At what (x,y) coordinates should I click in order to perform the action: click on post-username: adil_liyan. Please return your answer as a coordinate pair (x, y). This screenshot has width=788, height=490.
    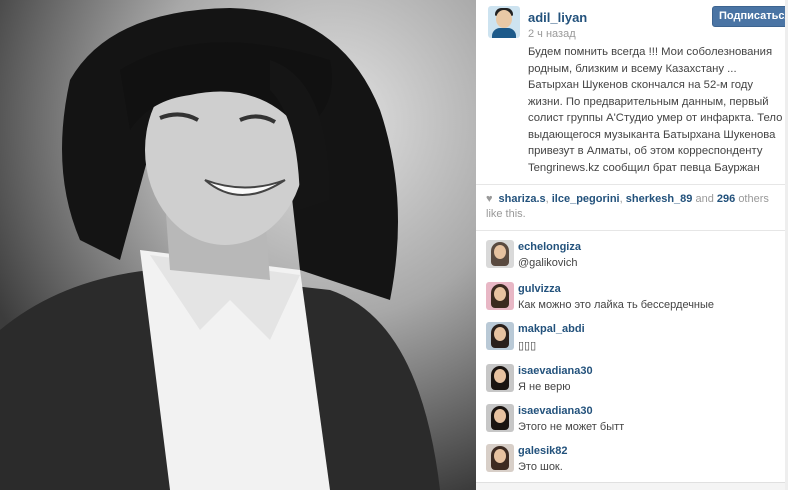
    Looking at the image, I should click on (557, 17).